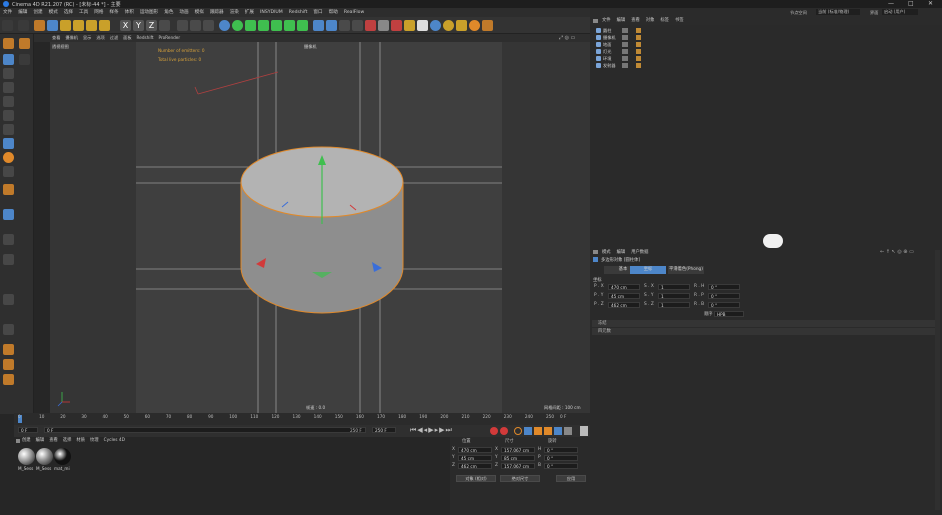 Image resolution: width=942 pixels, height=515 pixels. What do you see at coordinates (114, 38) in the screenshot?
I see `viewport-menu-item-4: 过滤` at bounding box center [114, 38].